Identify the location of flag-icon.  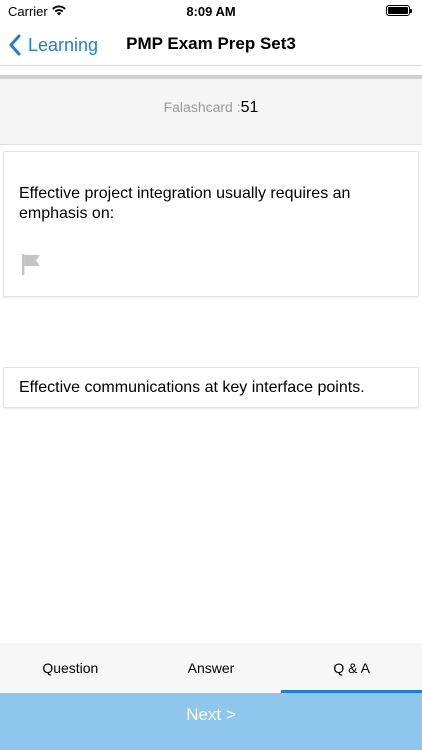
(30, 264).